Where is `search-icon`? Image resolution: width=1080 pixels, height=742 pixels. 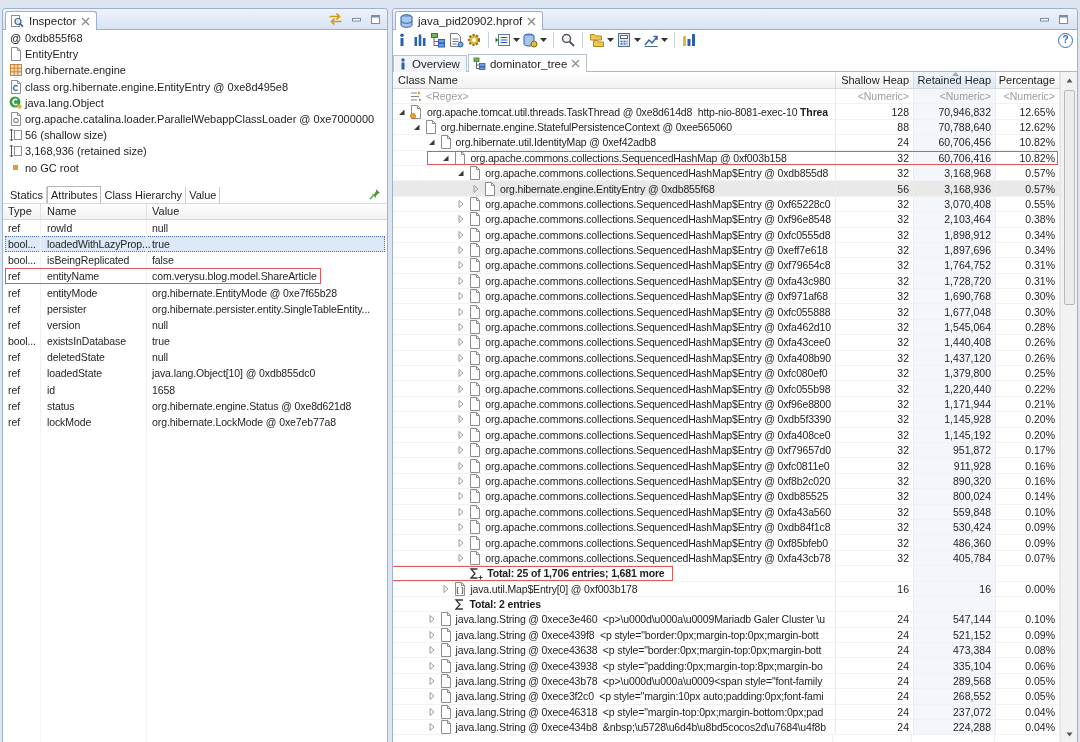
search-icon is located at coordinates (568, 40).